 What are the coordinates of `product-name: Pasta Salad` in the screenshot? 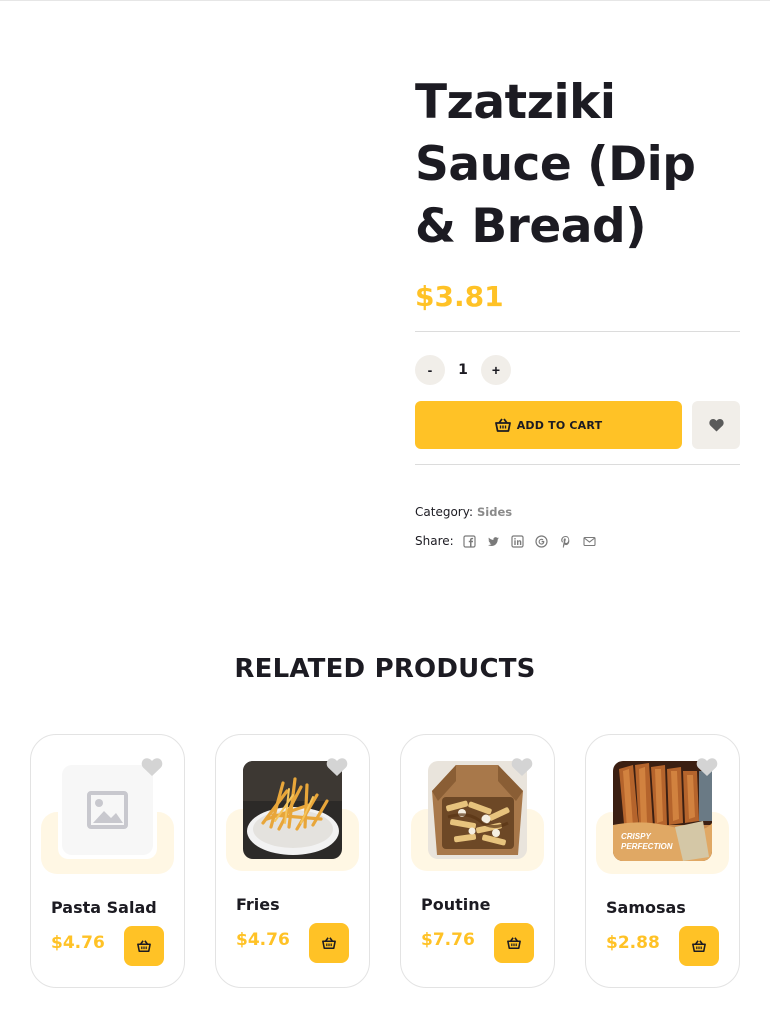 It's located at (104, 907).